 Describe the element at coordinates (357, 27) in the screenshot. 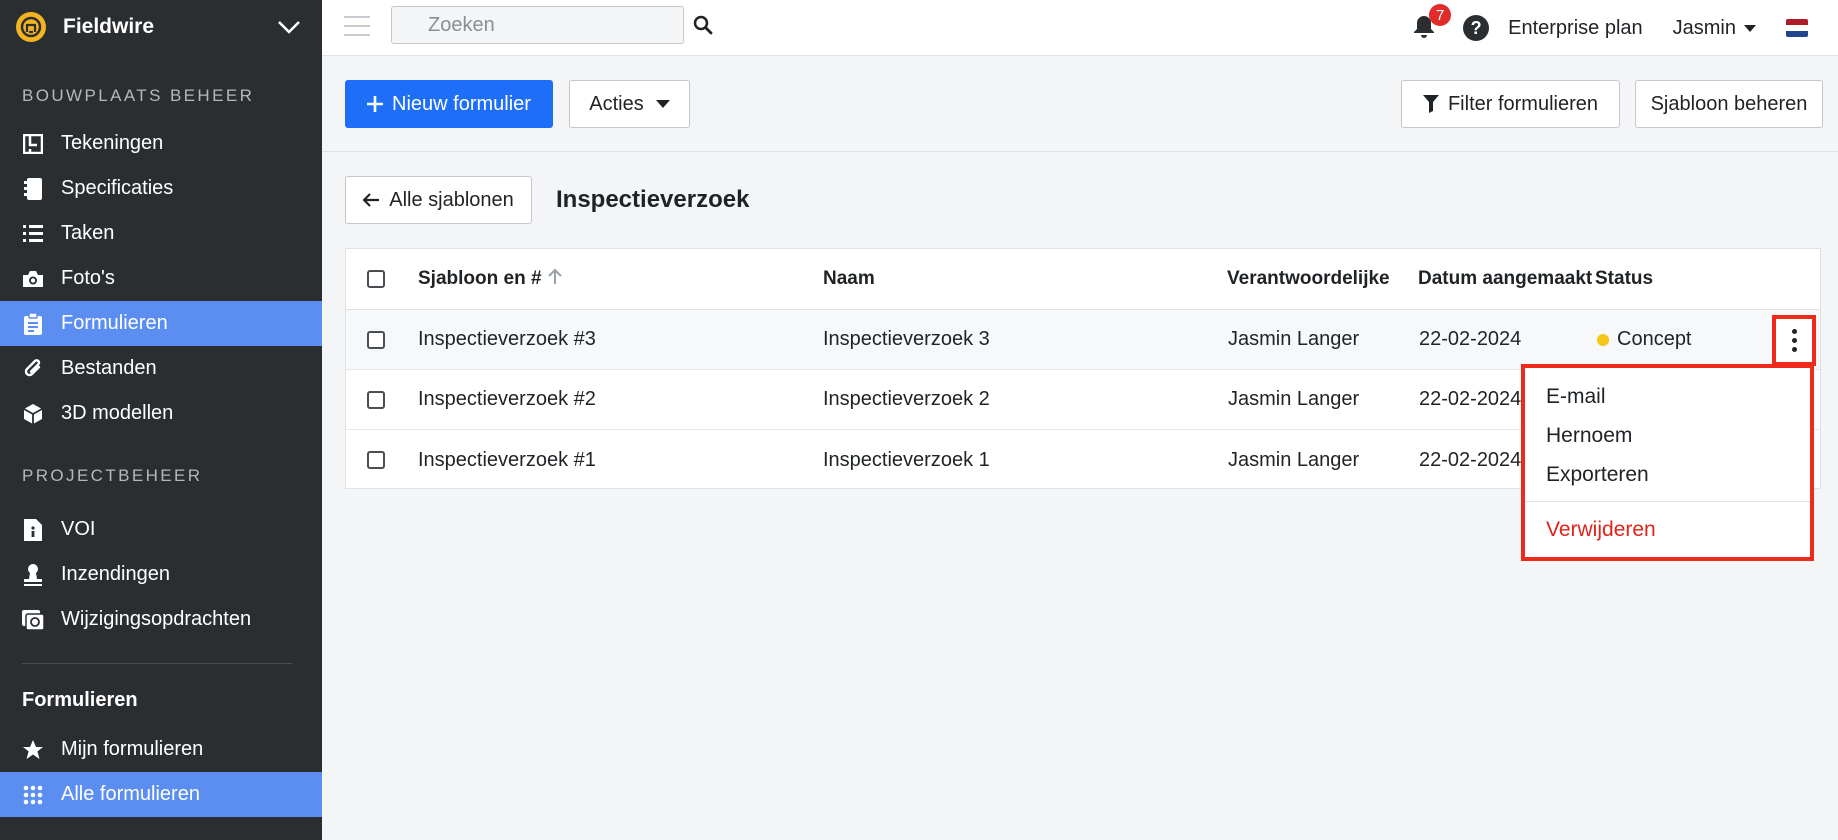

I see `hamburger-menu-icon` at that location.